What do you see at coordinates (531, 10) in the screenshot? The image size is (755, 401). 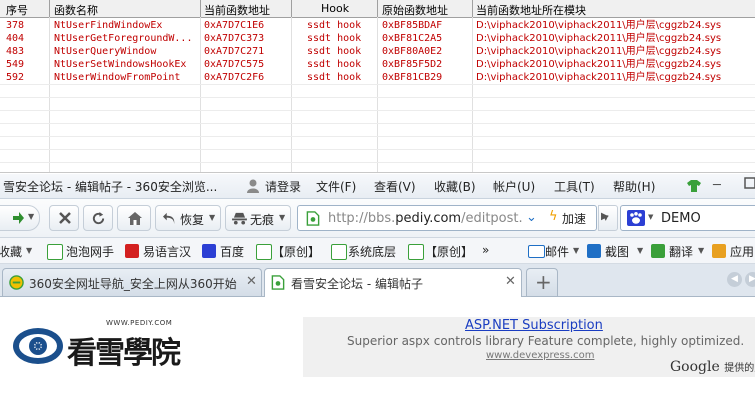 I see `col-header-module: 当前函数地址所在模块` at bounding box center [531, 10].